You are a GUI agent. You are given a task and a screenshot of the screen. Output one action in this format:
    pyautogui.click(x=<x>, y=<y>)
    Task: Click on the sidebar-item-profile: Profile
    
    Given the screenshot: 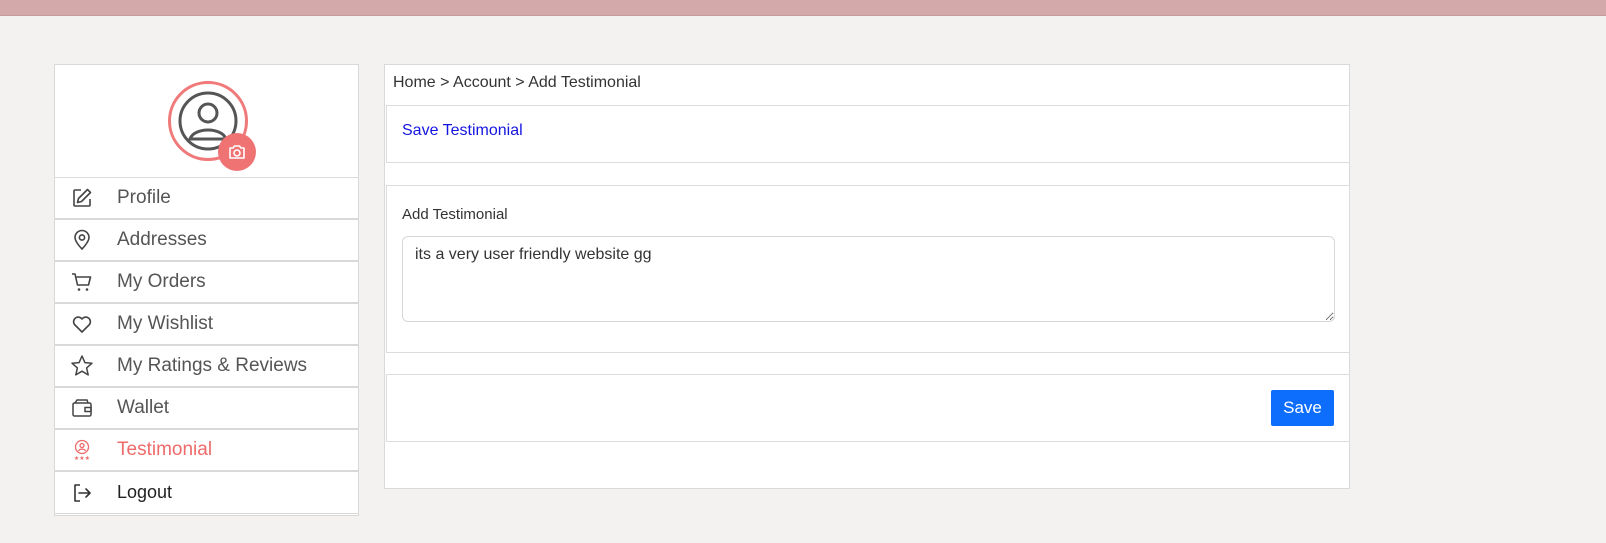 What is the action you would take?
    pyautogui.click(x=206, y=199)
    